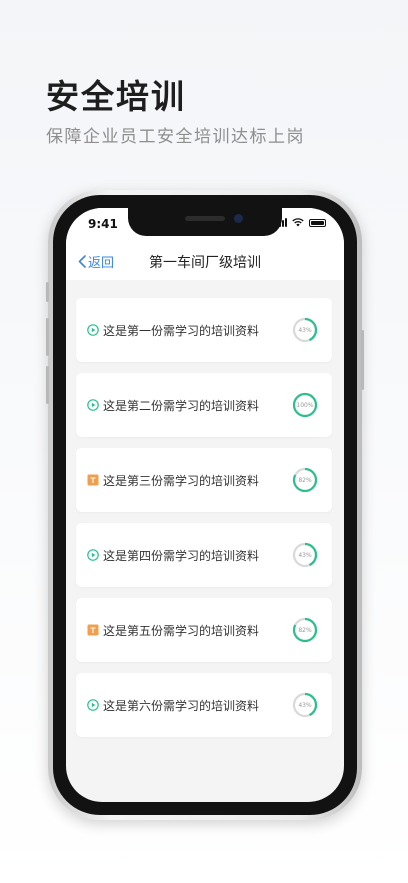  I want to click on material-item: 这是第五份需学习的培训资料 82%, so click(204, 630).